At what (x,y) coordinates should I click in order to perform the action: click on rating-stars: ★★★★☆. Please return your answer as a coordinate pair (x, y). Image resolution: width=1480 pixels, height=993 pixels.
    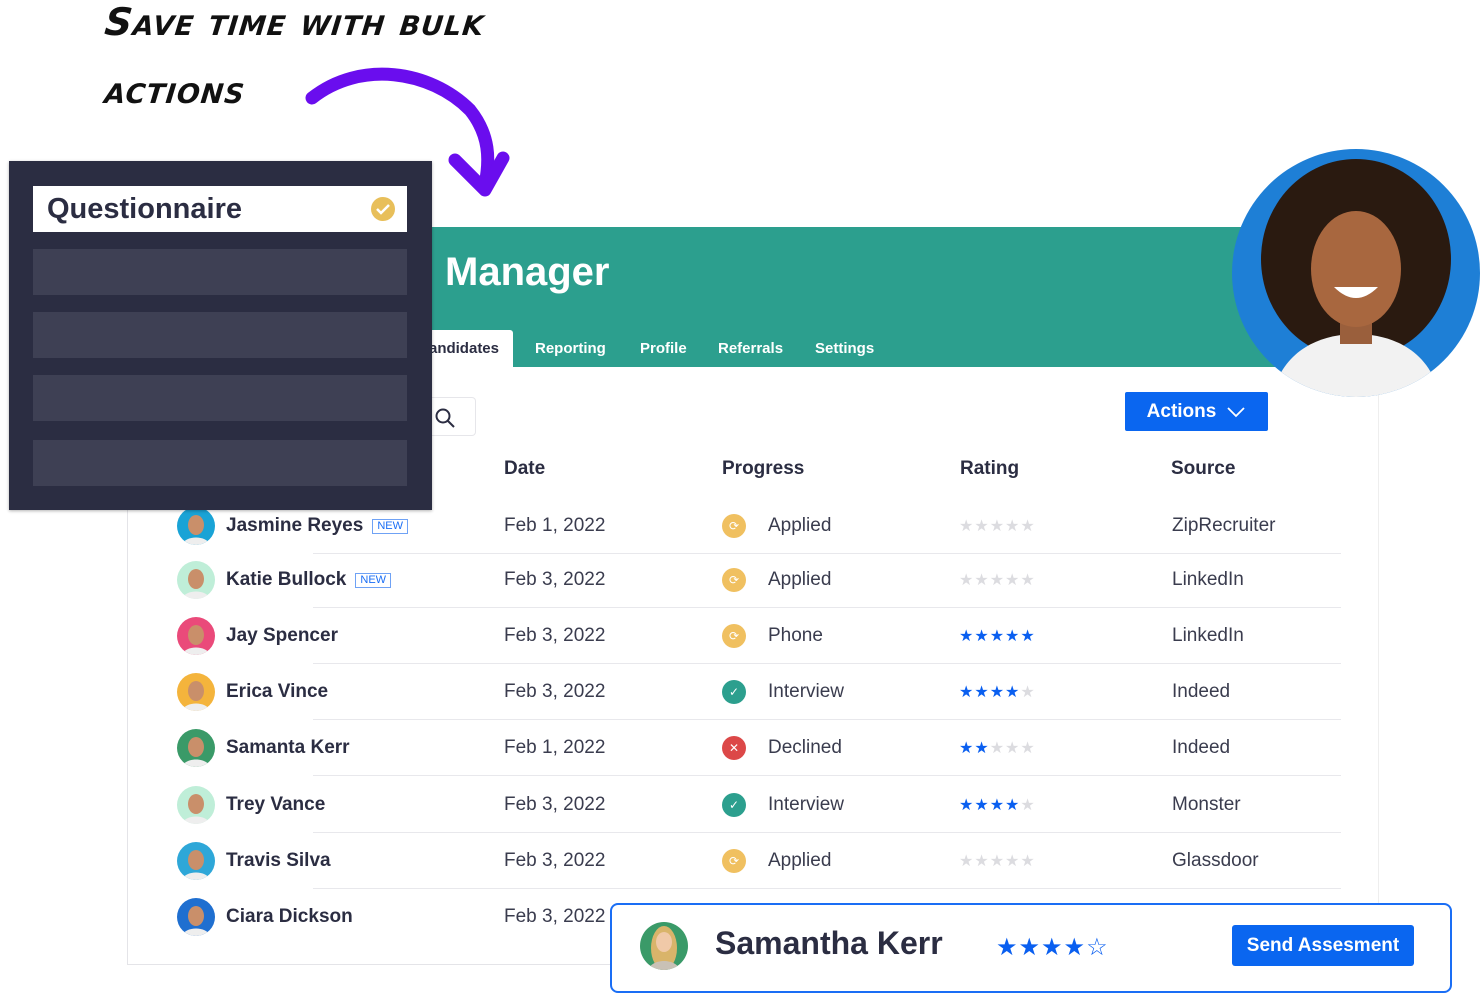
    Looking at the image, I should click on (1052, 947).